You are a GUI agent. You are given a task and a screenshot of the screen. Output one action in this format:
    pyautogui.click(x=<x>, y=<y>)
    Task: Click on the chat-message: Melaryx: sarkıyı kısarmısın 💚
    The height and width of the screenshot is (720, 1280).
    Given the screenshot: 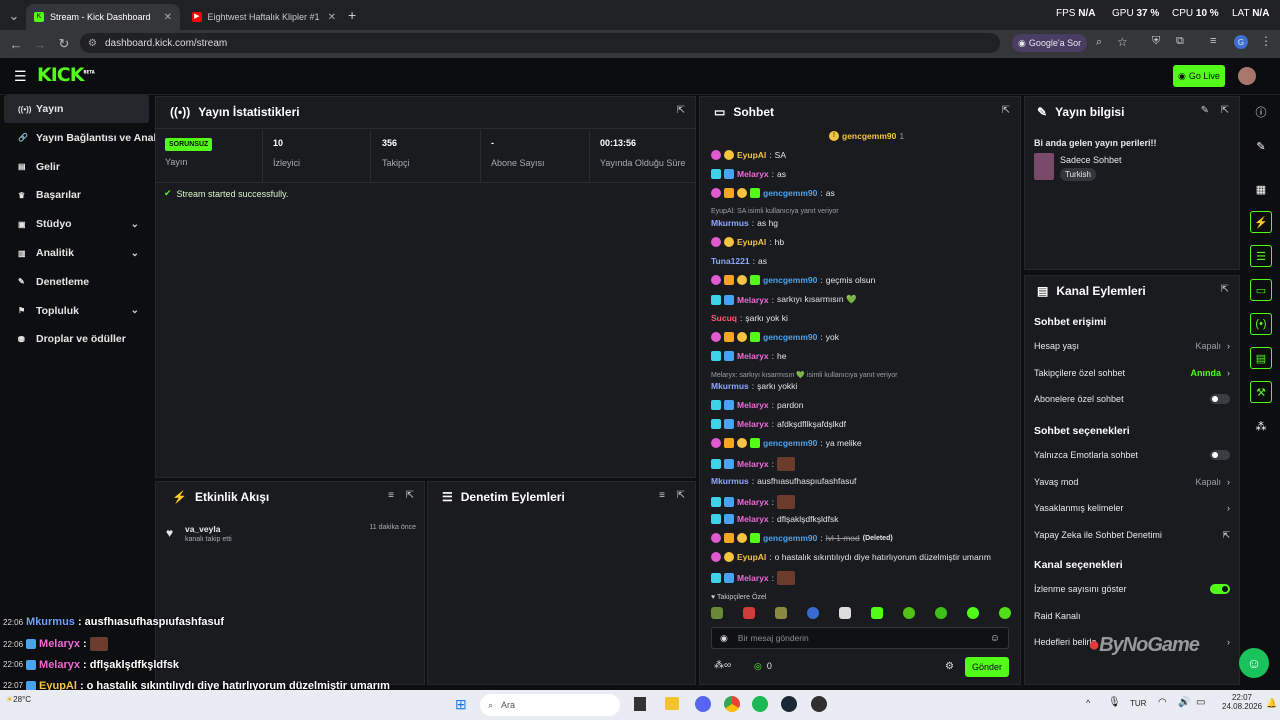 What is the action you would take?
    pyautogui.click(x=784, y=299)
    